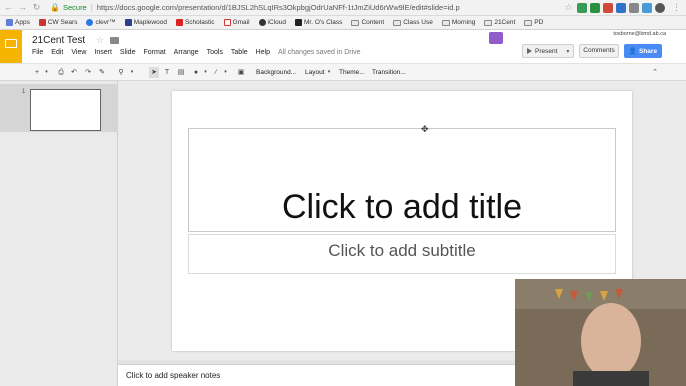 This screenshot has height=386, width=686. What do you see at coordinates (128, 52) in the screenshot?
I see `menu-slide: Slide` at bounding box center [128, 52].